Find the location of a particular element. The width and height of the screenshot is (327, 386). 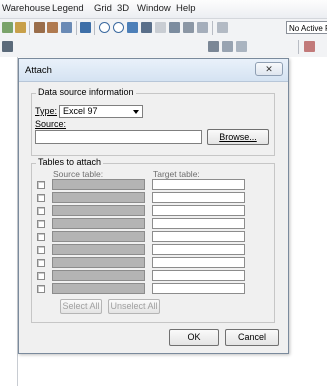

dialog-title: Attach is located at coordinates (38, 70).